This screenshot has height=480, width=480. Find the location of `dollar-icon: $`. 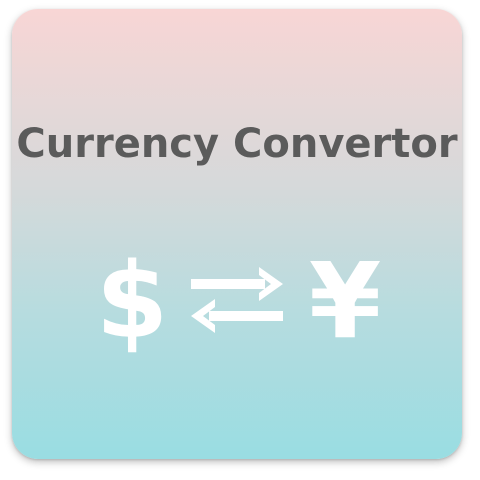

dollar-icon: $ is located at coordinates (132, 301).